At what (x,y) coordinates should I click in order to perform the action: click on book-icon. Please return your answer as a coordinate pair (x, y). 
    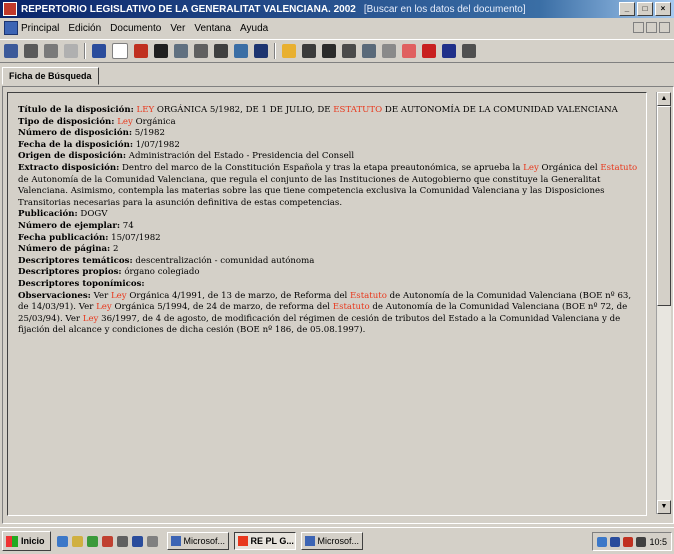
    Looking at the image, I should click on (449, 51).